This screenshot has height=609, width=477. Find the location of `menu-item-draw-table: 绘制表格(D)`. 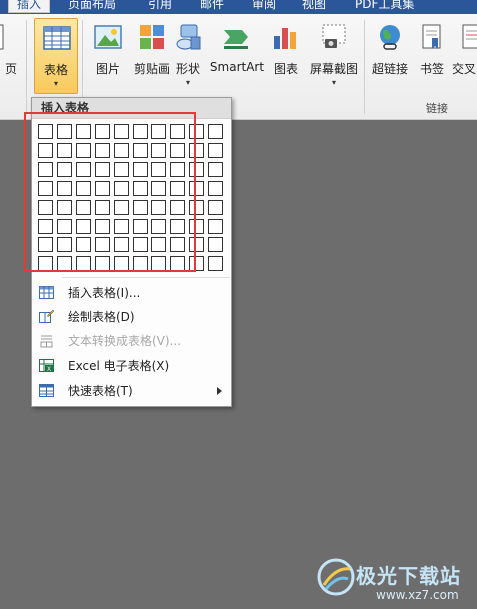

menu-item-draw-table: 绘制表格(D) is located at coordinates (131, 317).